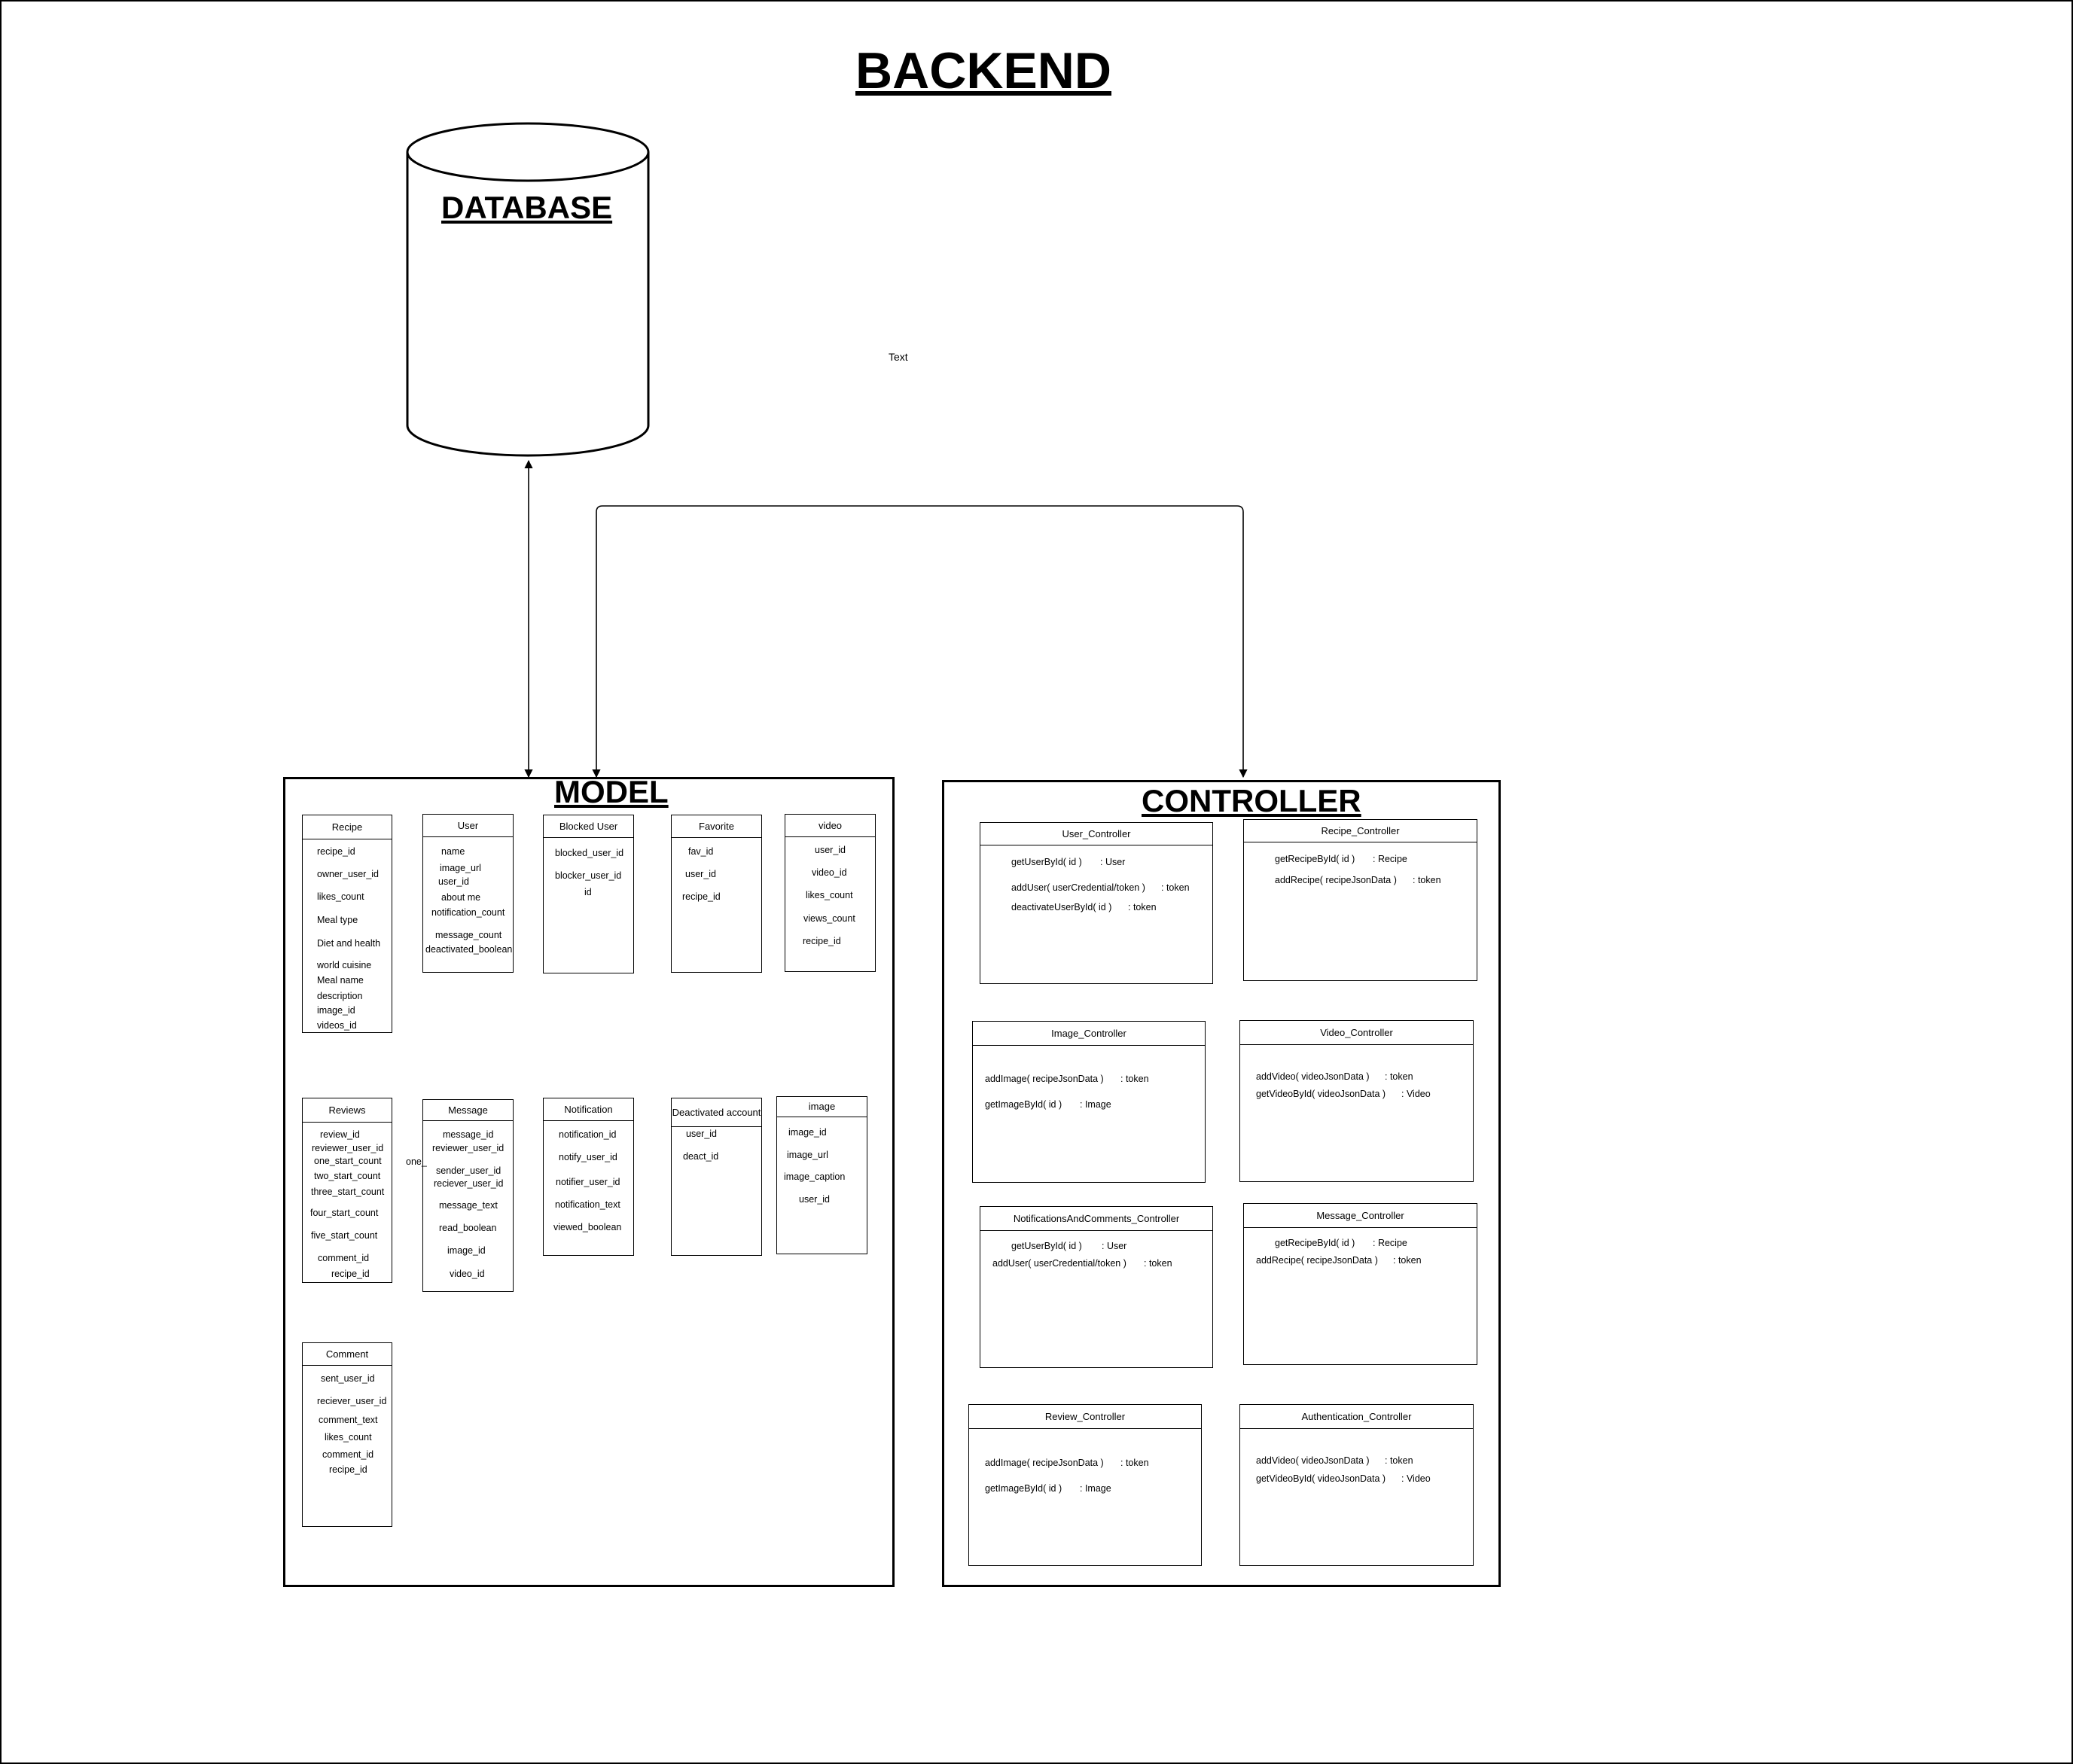 The height and width of the screenshot is (1764, 2073). I want to click on method-signature: getRecipeById( id ), so click(1315, 1243).